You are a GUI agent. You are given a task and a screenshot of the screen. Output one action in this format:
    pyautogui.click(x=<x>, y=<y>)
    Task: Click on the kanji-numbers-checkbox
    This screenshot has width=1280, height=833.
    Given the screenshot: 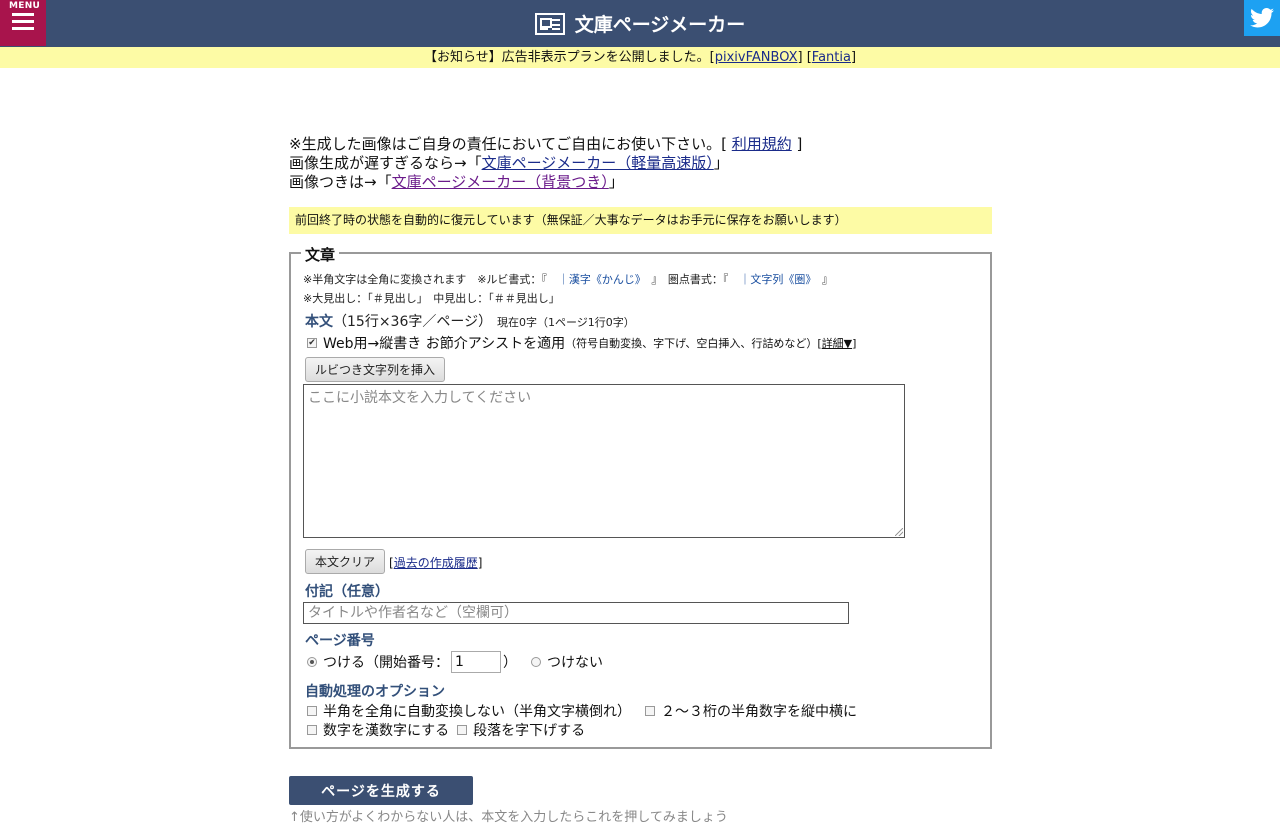 What is the action you would take?
    pyautogui.click(x=312, y=730)
    